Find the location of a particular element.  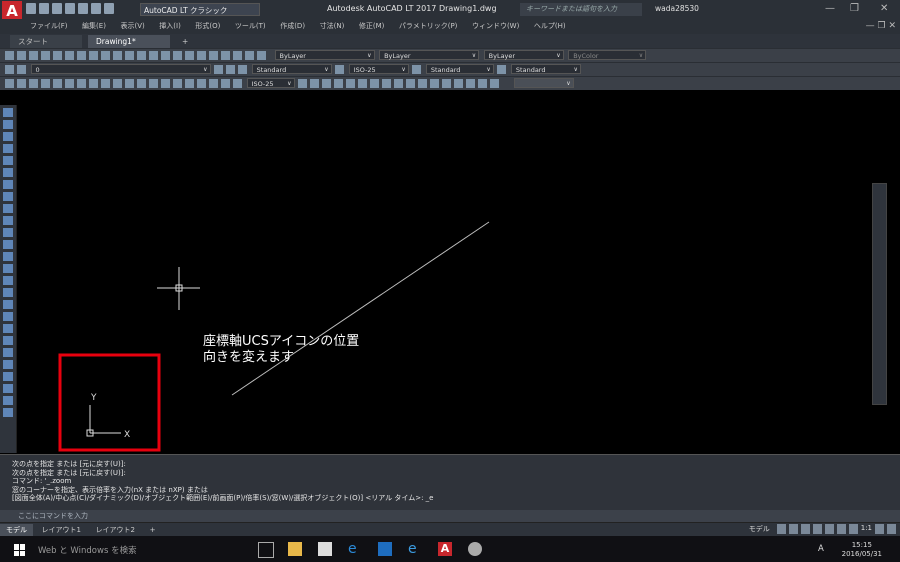

mleader-style-icon is located at coordinates (502, 69).